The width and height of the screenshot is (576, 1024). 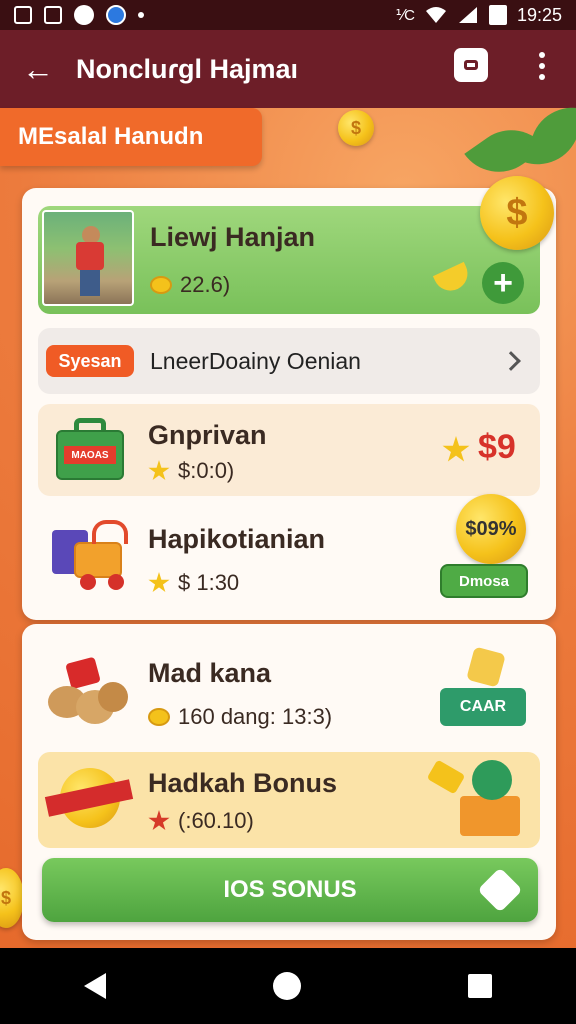 What do you see at coordinates (94, 986) in the screenshot?
I see `nav-back-icon` at bounding box center [94, 986].